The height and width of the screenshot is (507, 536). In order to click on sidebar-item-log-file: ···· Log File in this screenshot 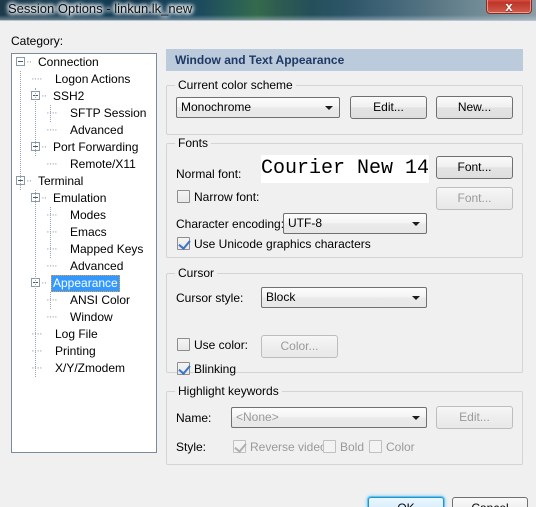, I will do `click(84, 334)`.